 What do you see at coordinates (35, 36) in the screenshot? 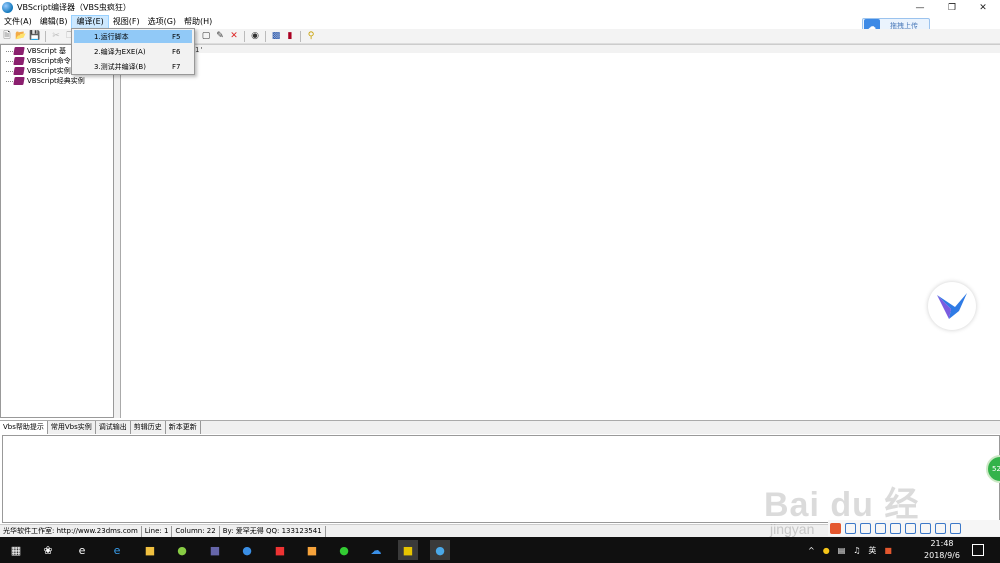
I see `save-icon: 💾` at bounding box center [35, 36].